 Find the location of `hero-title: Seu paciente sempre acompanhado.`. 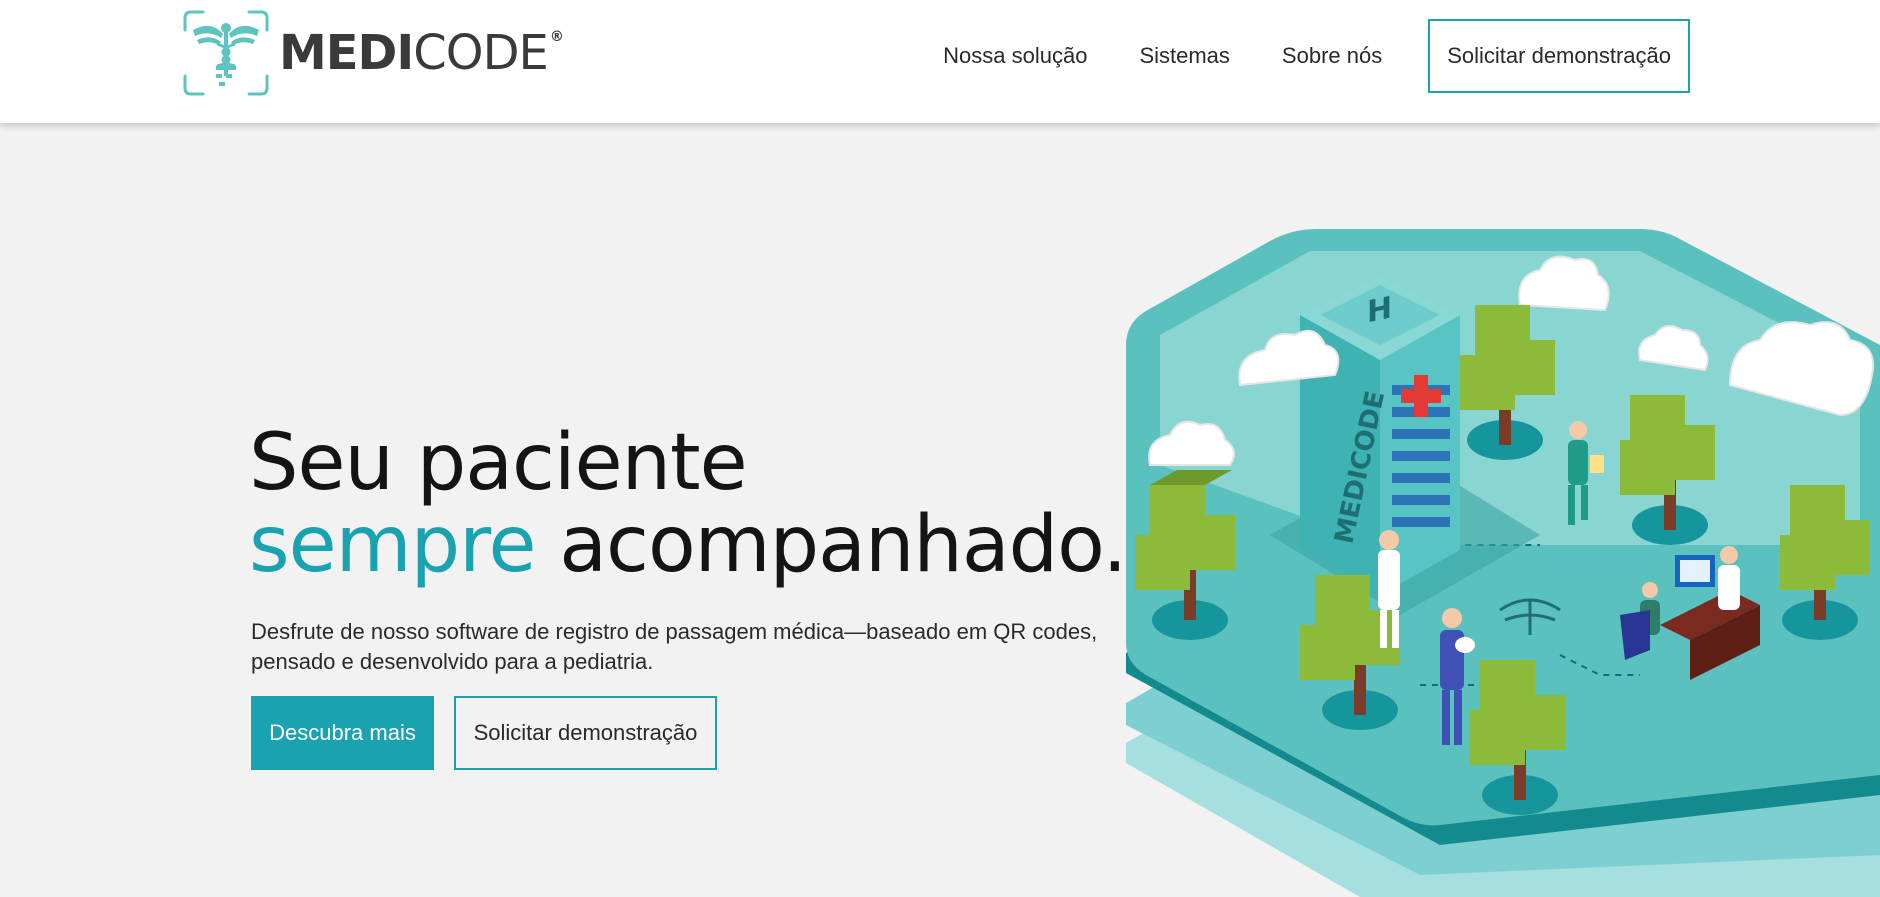

hero-title: Seu paciente sempre acompanhado. is located at coordinates (688, 504).